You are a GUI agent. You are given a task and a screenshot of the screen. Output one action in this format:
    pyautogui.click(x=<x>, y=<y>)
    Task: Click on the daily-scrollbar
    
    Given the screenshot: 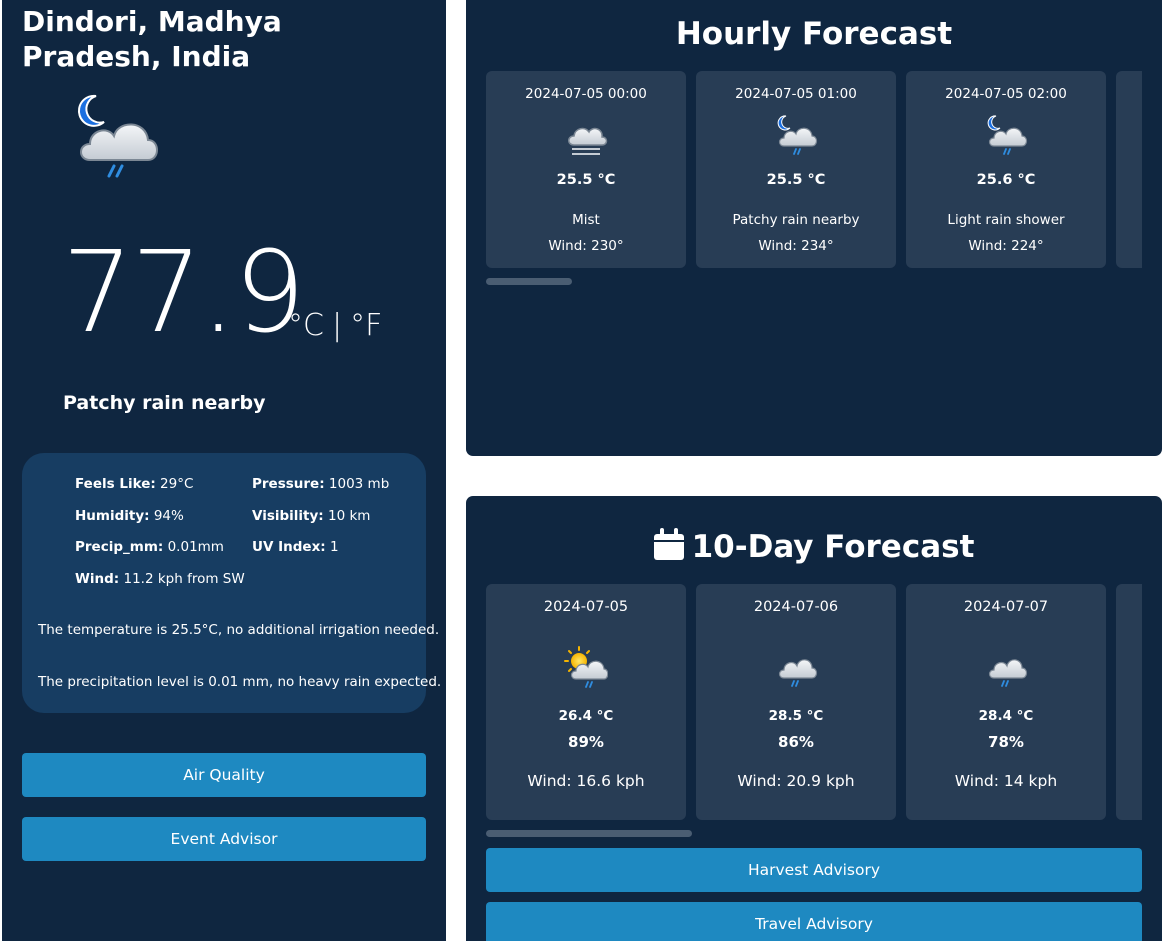 What is the action you would take?
    pyautogui.click(x=589, y=833)
    